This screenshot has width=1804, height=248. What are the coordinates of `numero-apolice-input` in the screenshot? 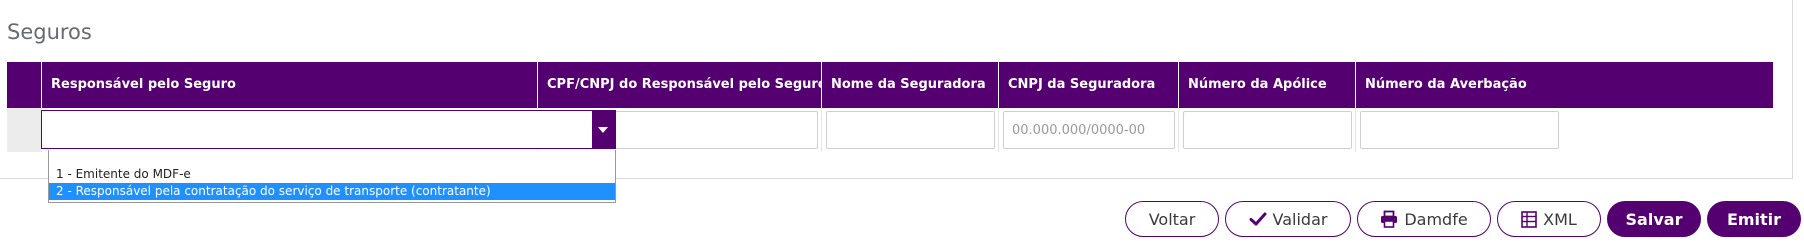 It's located at (1267, 130).